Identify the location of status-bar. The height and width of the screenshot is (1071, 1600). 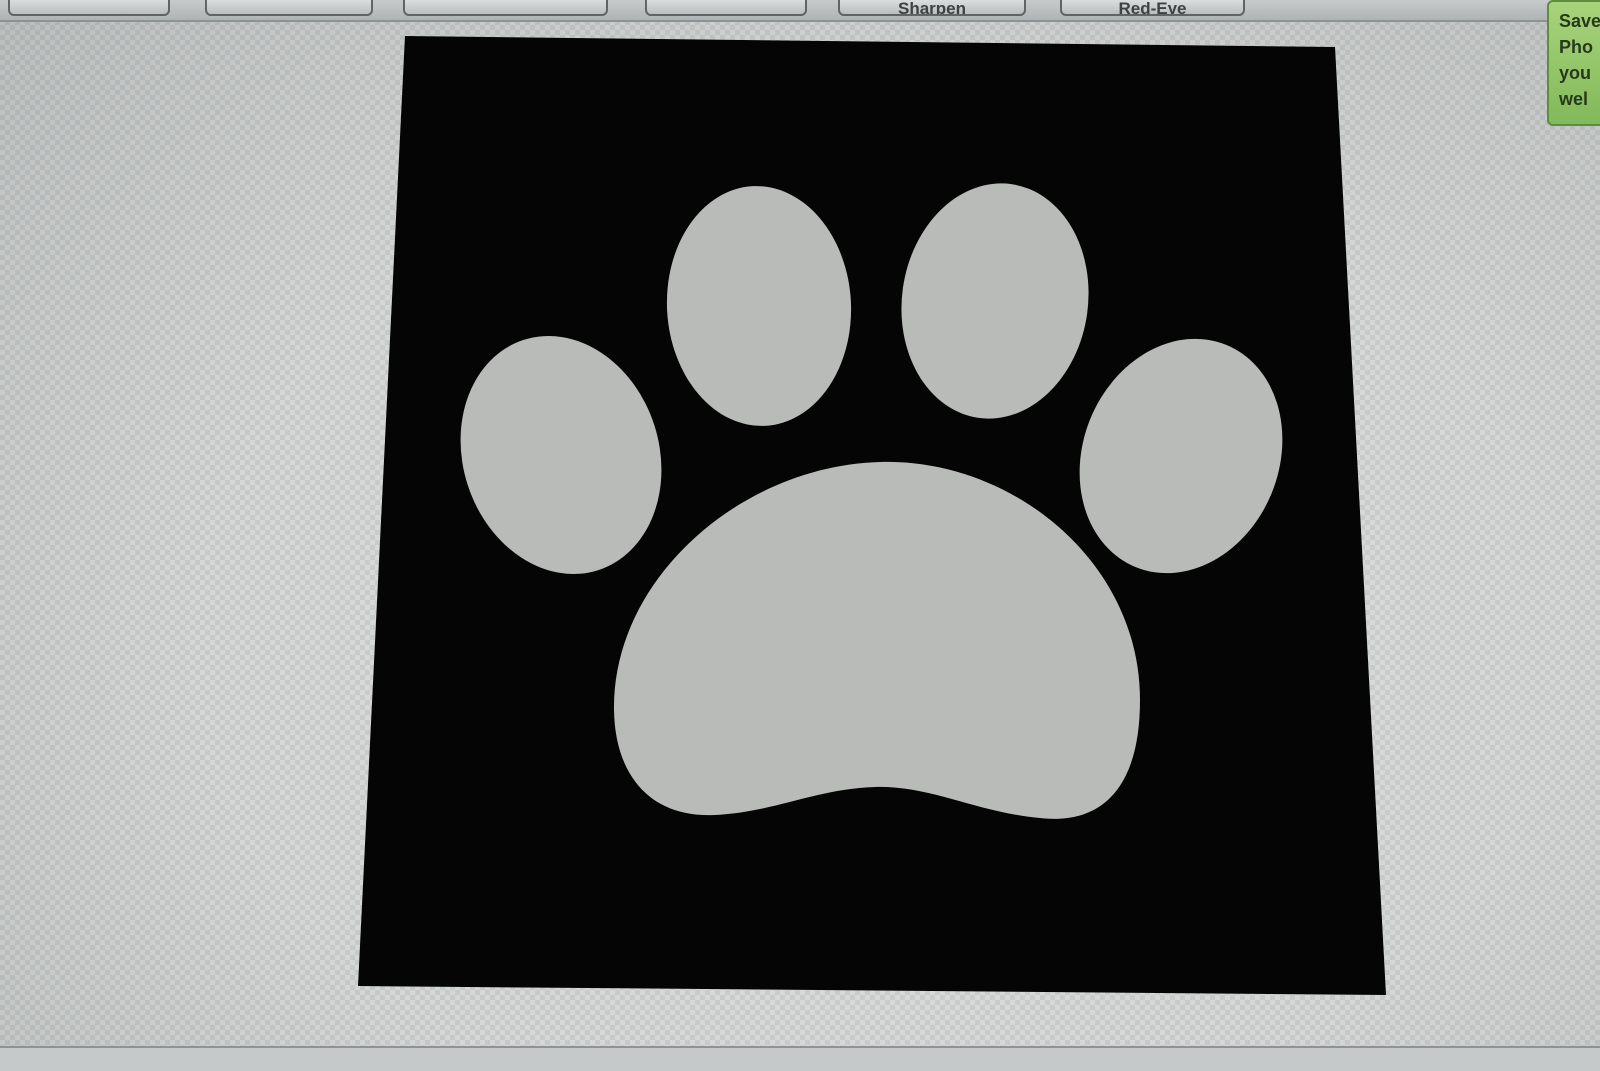
(800, 1058).